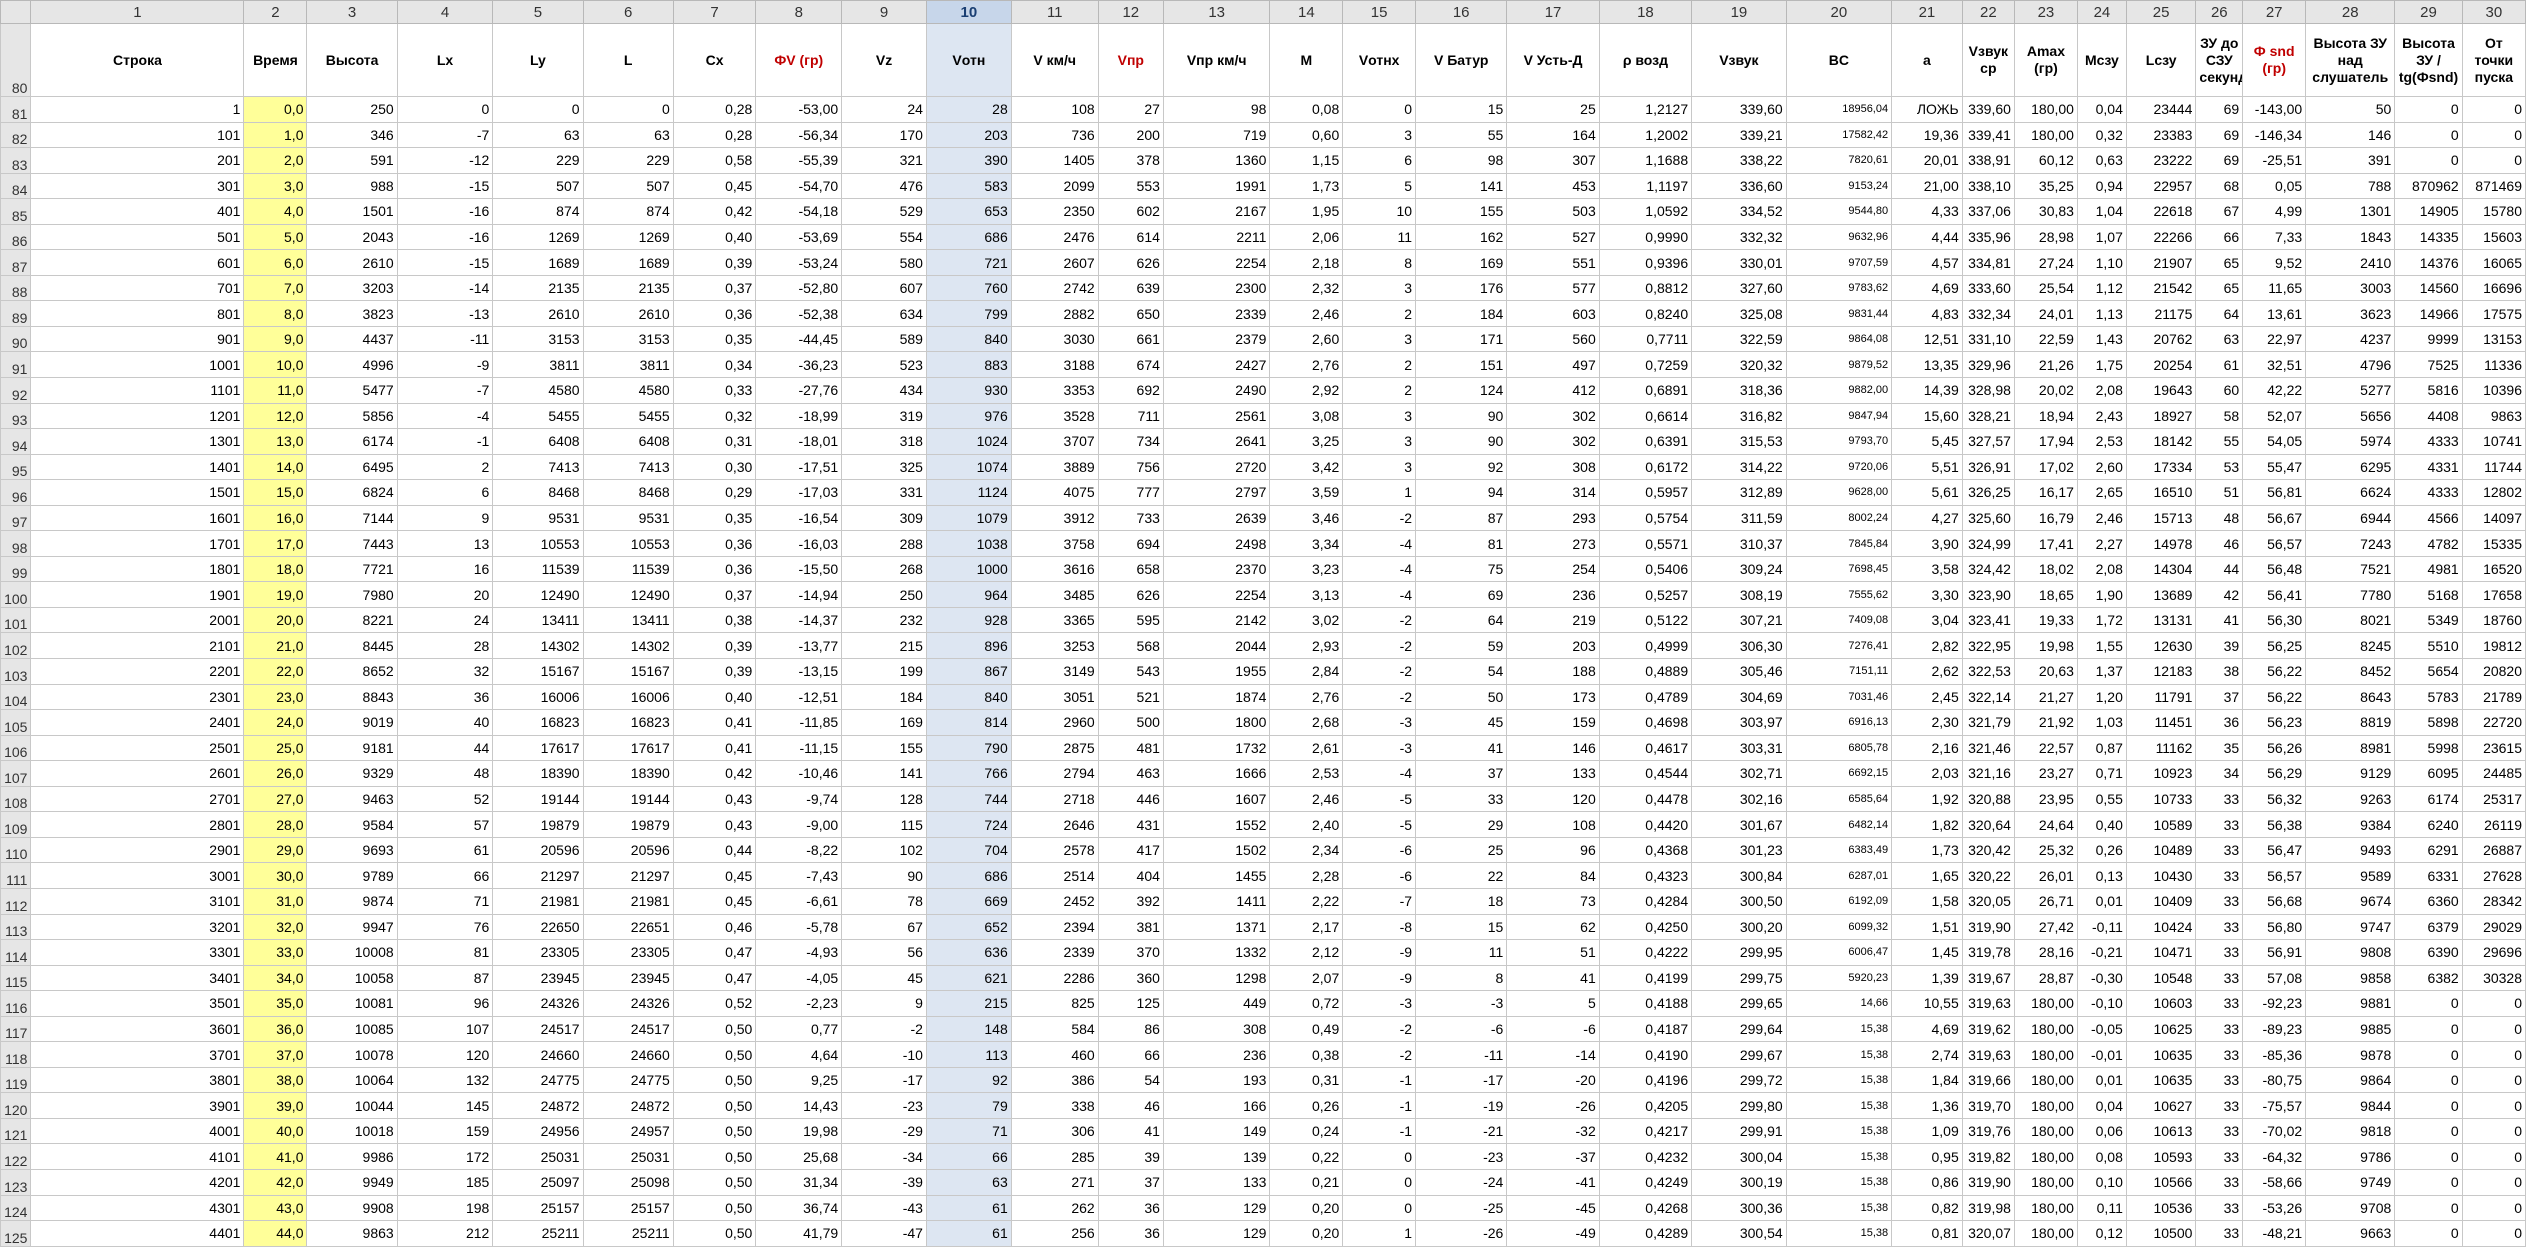  What do you see at coordinates (2428, 109) in the screenshot?
I see `cell: 0` at bounding box center [2428, 109].